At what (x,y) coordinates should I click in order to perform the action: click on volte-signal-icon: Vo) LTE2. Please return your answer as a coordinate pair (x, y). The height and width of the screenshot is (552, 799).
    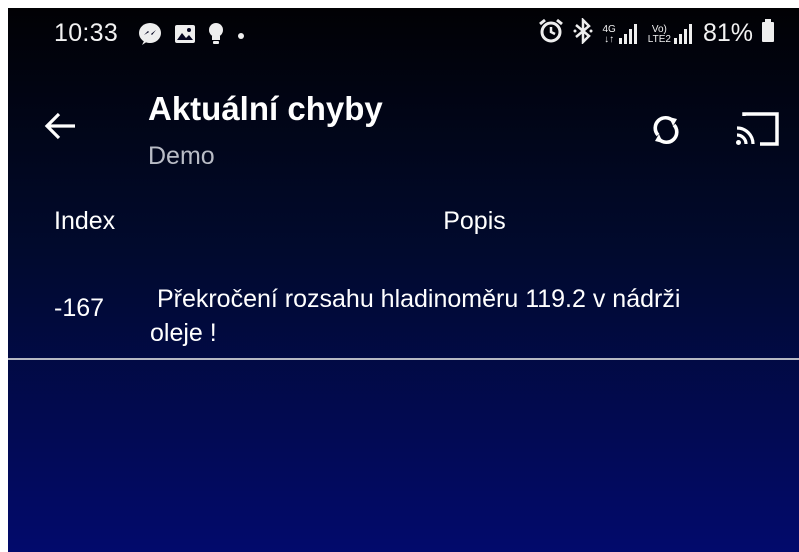
    Looking at the image, I should click on (671, 34).